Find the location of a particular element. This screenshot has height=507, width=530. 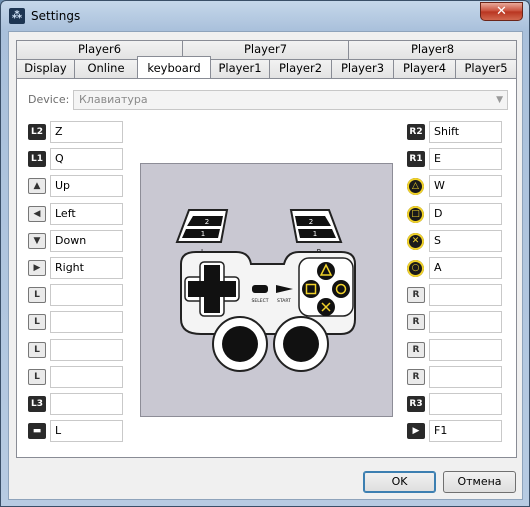

gamepad-svg: 2 1 L 2 1 R is located at coordinates (265, 290).